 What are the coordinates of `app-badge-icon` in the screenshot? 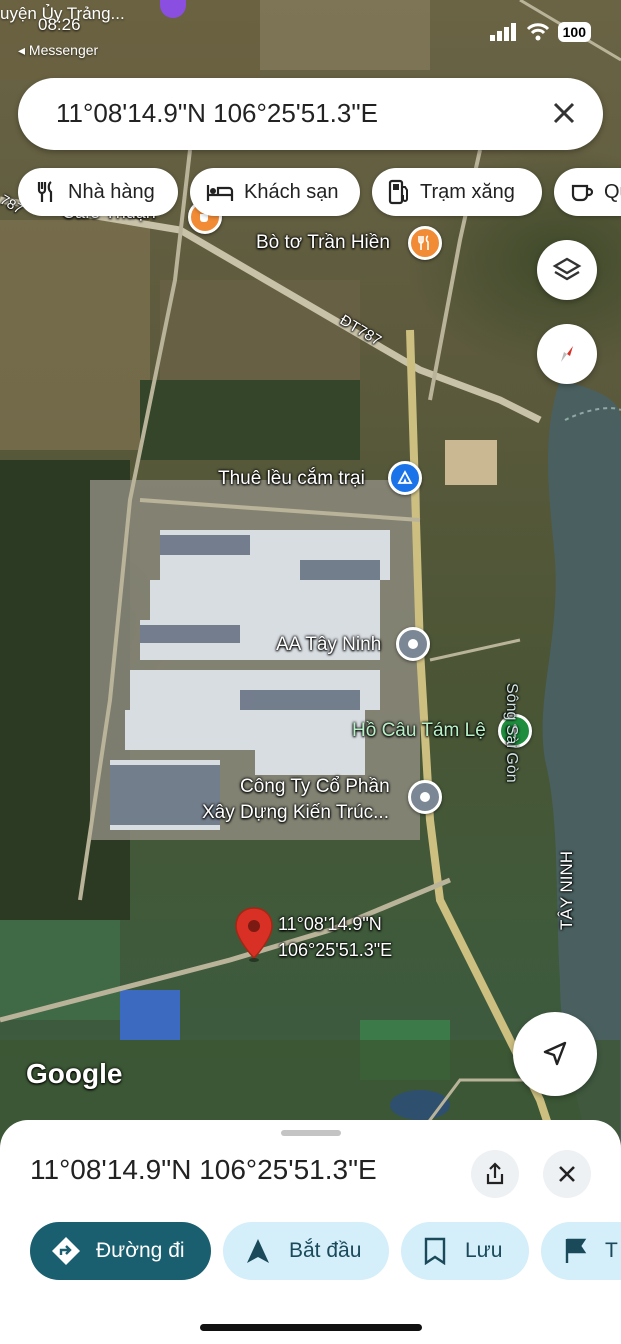 It's located at (173, 9).